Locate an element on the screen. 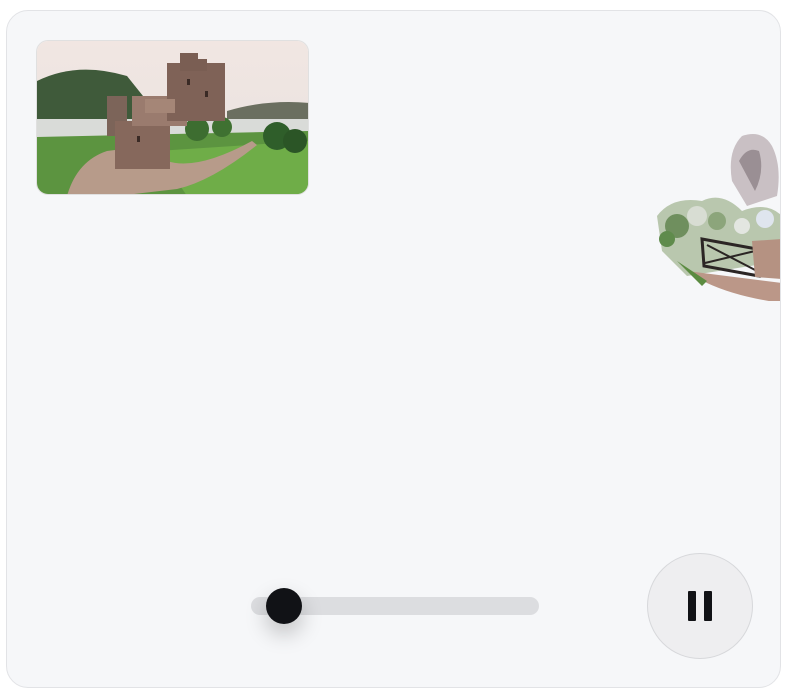  pause-bar-left is located at coordinates (692, 606).